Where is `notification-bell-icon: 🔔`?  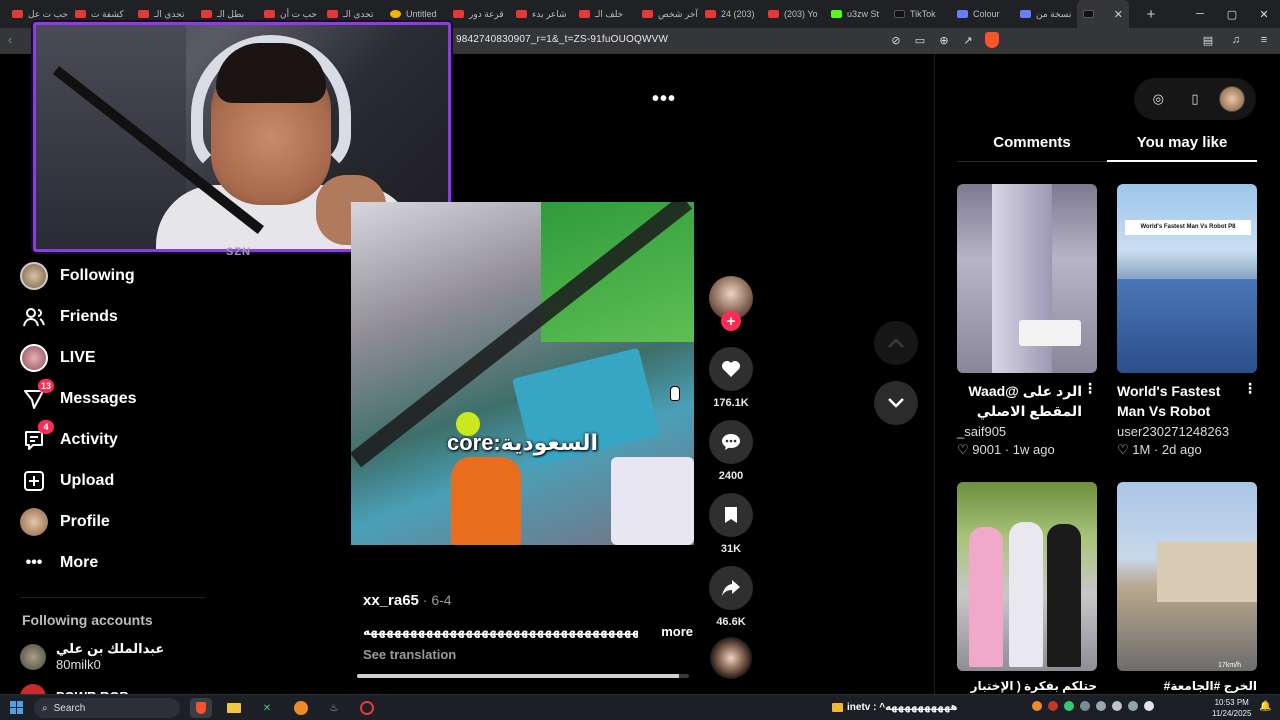 notification-bell-icon: 🔔 is located at coordinates (1265, 707).